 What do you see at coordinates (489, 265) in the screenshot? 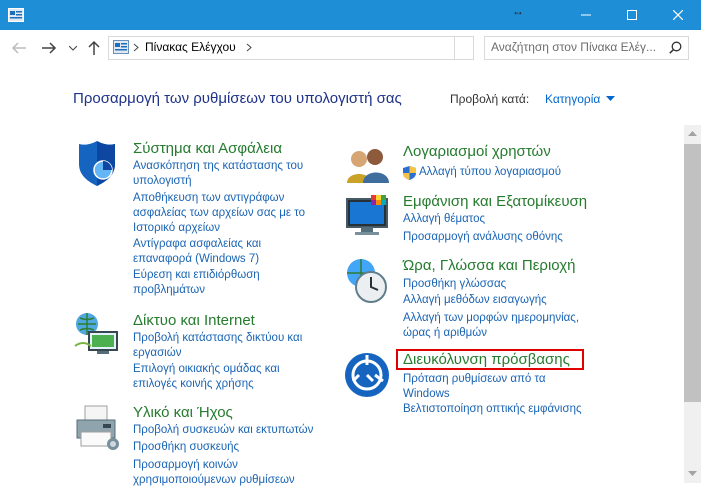
I see `category-title: Ώρα, Γλώσσα και Περιοχή` at bounding box center [489, 265].